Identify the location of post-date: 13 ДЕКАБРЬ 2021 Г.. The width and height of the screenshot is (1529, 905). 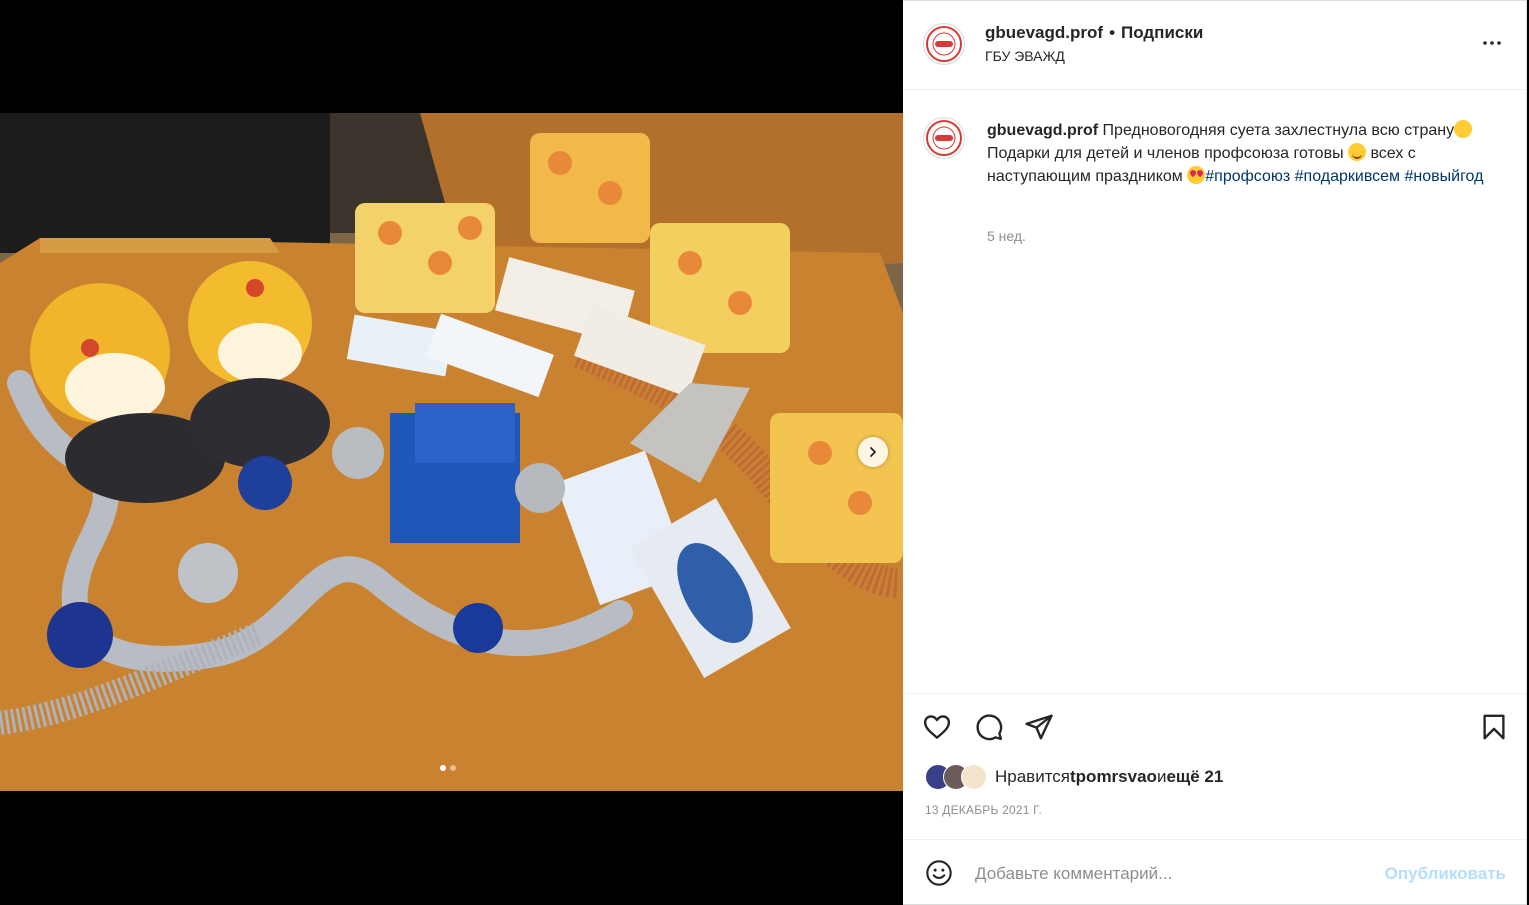
(983, 810).